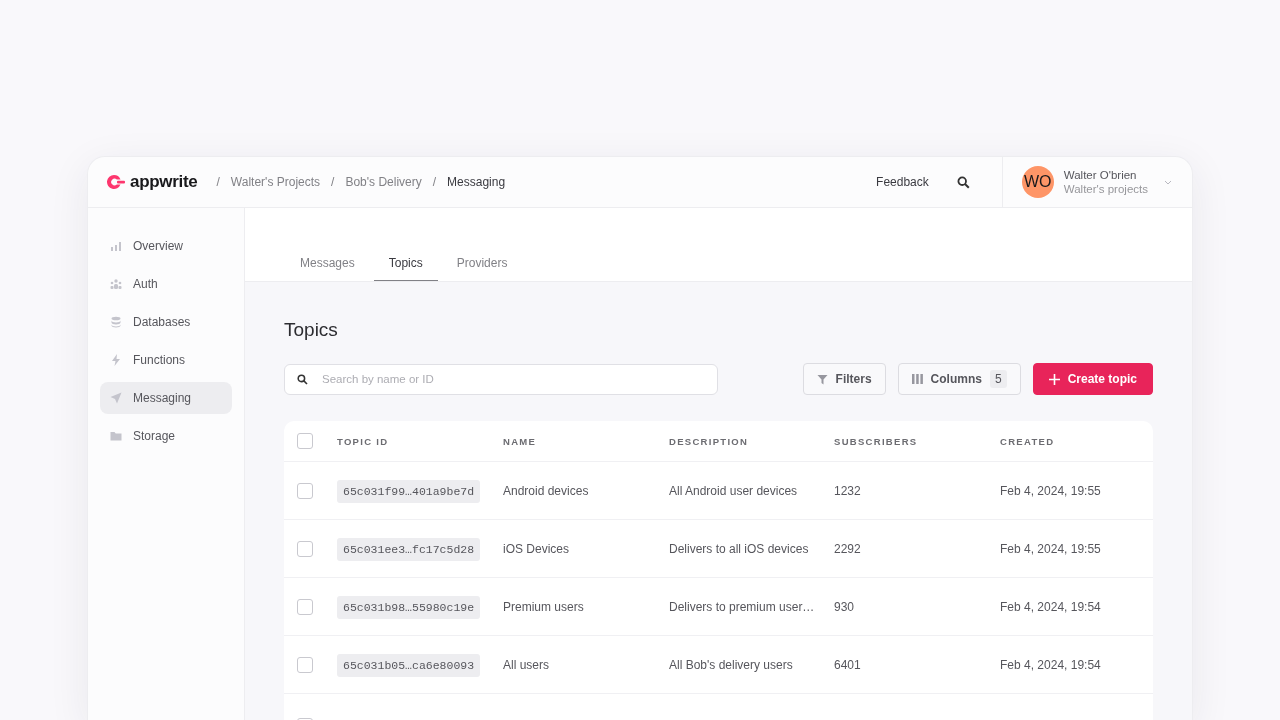 The height and width of the screenshot is (720, 1280). I want to click on paper-plane-icon, so click(116, 398).